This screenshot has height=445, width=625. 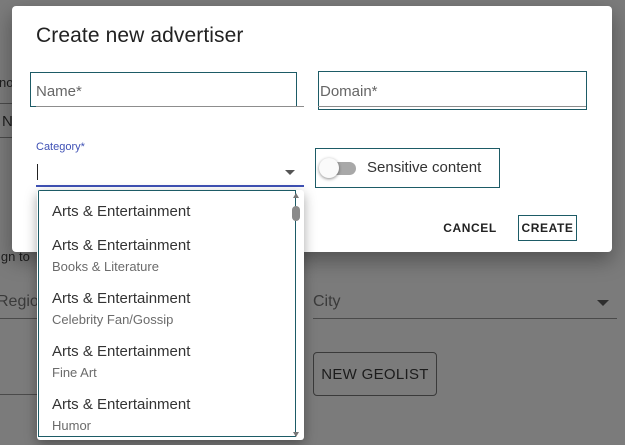 What do you see at coordinates (296, 213) in the screenshot?
I see `scrollbar-thumb` at bounding box center [296, 213].